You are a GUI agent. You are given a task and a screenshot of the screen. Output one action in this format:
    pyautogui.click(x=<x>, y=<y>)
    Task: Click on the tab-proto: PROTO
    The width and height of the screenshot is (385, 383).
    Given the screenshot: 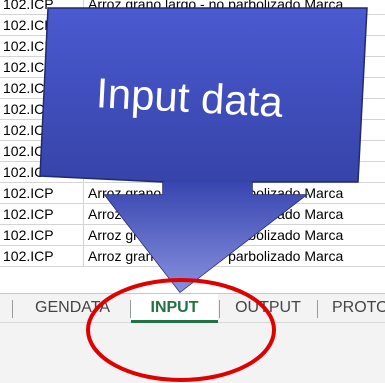 What is the action you would take?
    pyautogui.click(x=351, y=308)
    